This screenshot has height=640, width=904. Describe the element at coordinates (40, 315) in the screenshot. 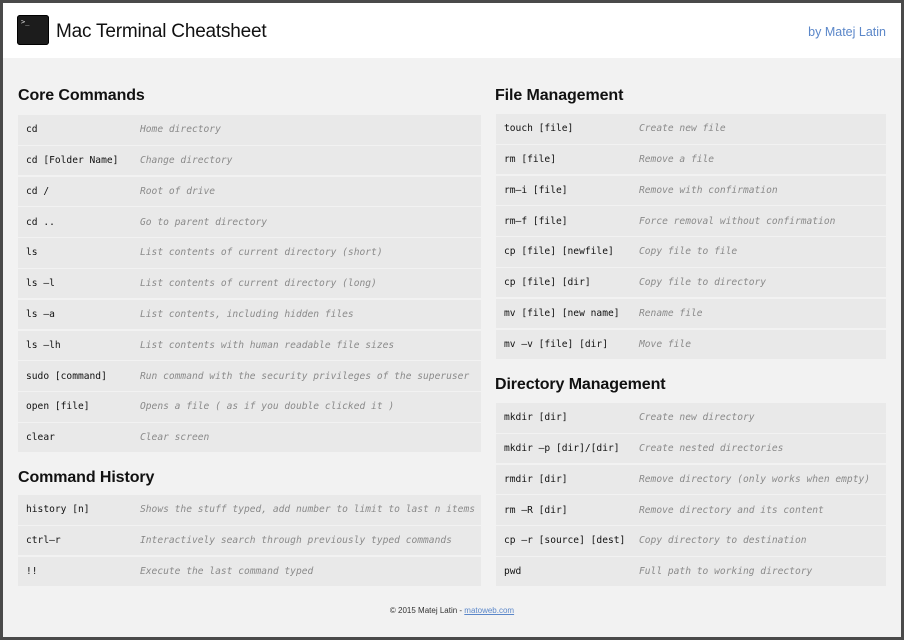

I see `command-text: ls –a` at that location.